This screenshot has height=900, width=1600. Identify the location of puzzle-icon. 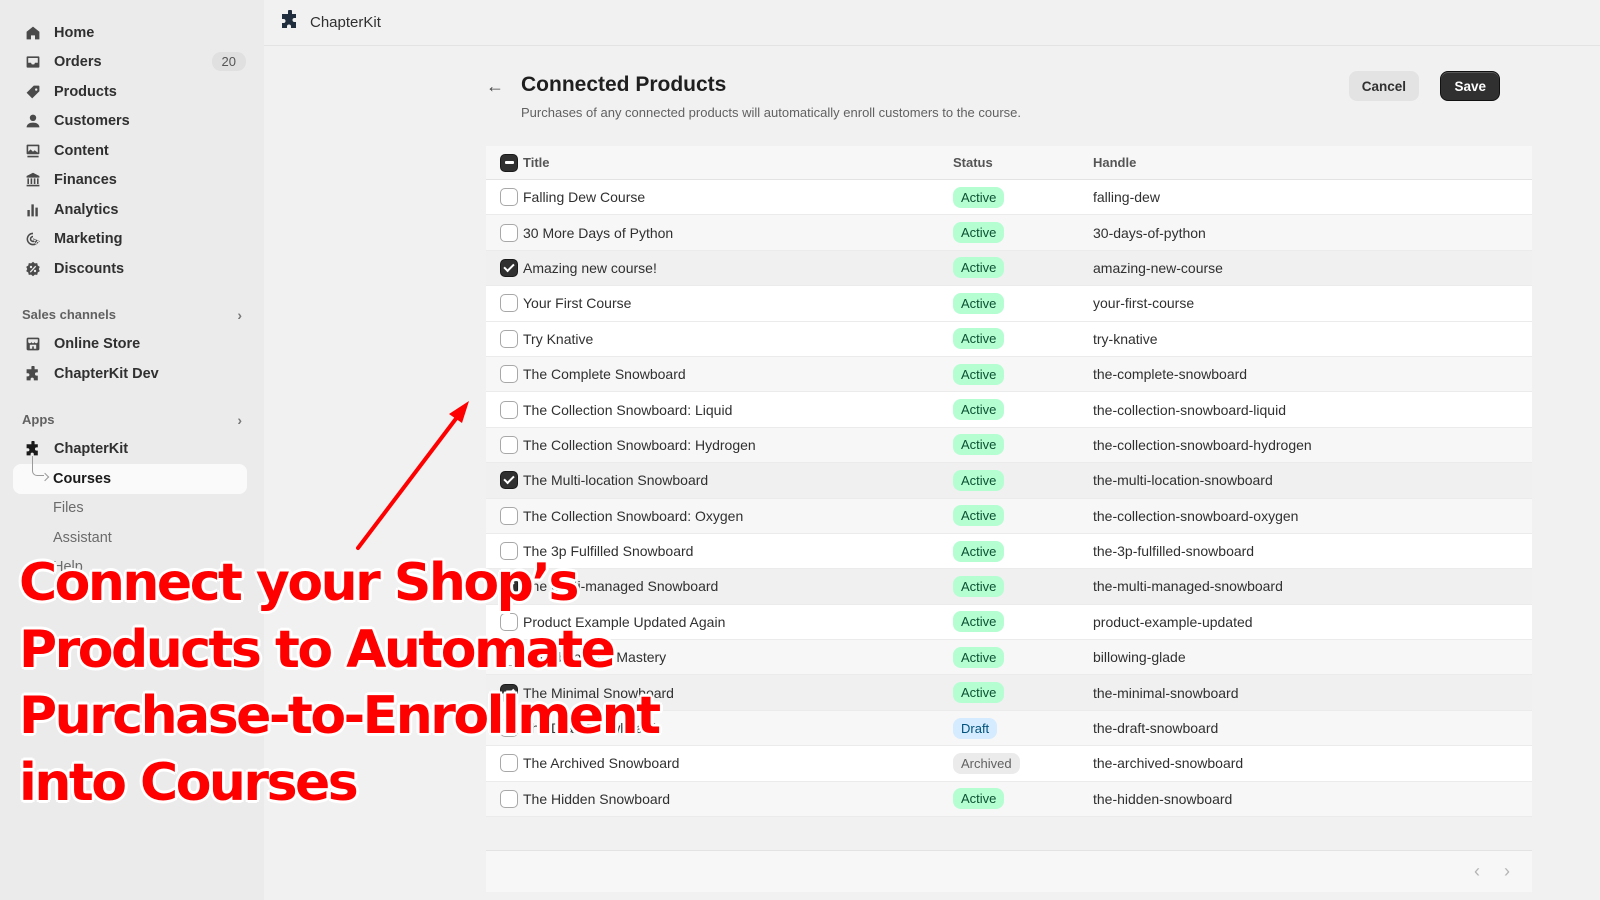
(290, 22).